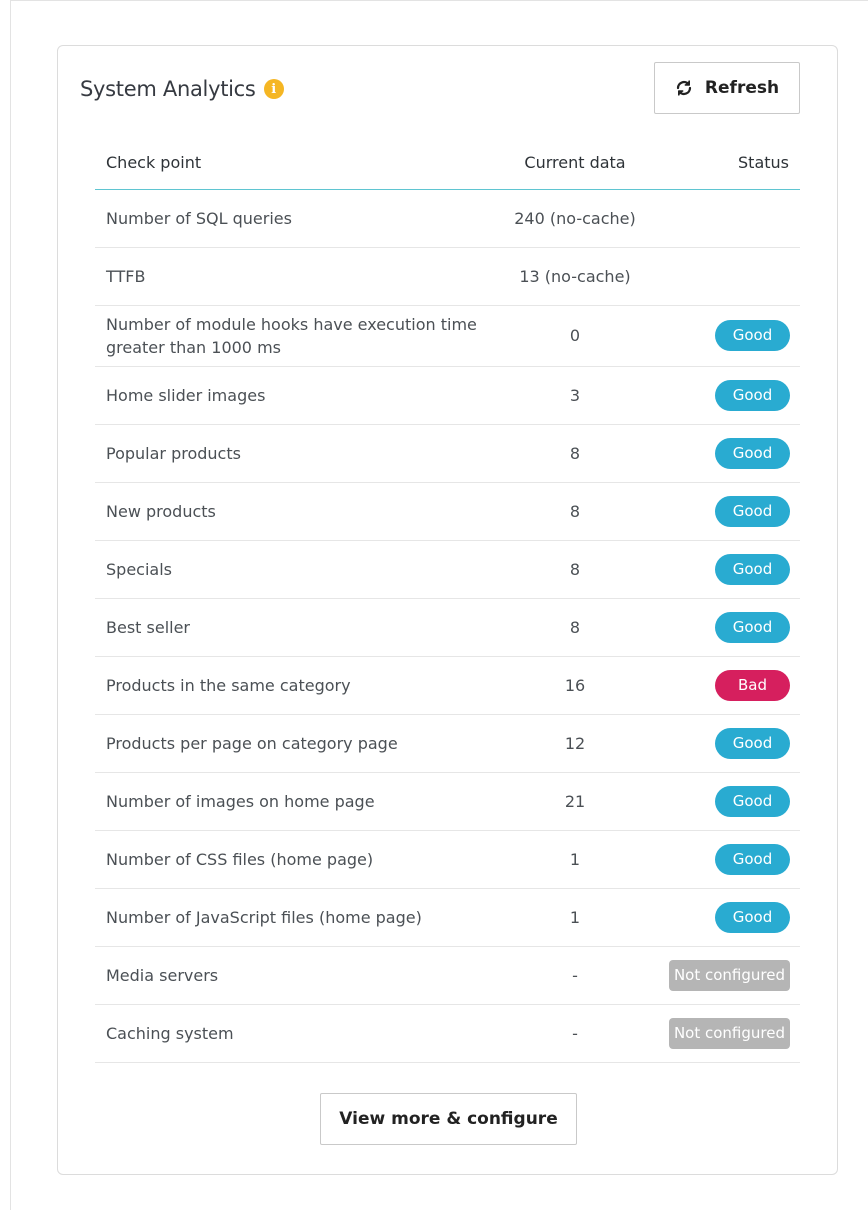 Image resolution: width=868 pixels, height=1210 pixels. What do you see at coordinates (292, 395) in the screenshot?
I see `check-point-cell: Home slider images` at bounding box center [292, 395].